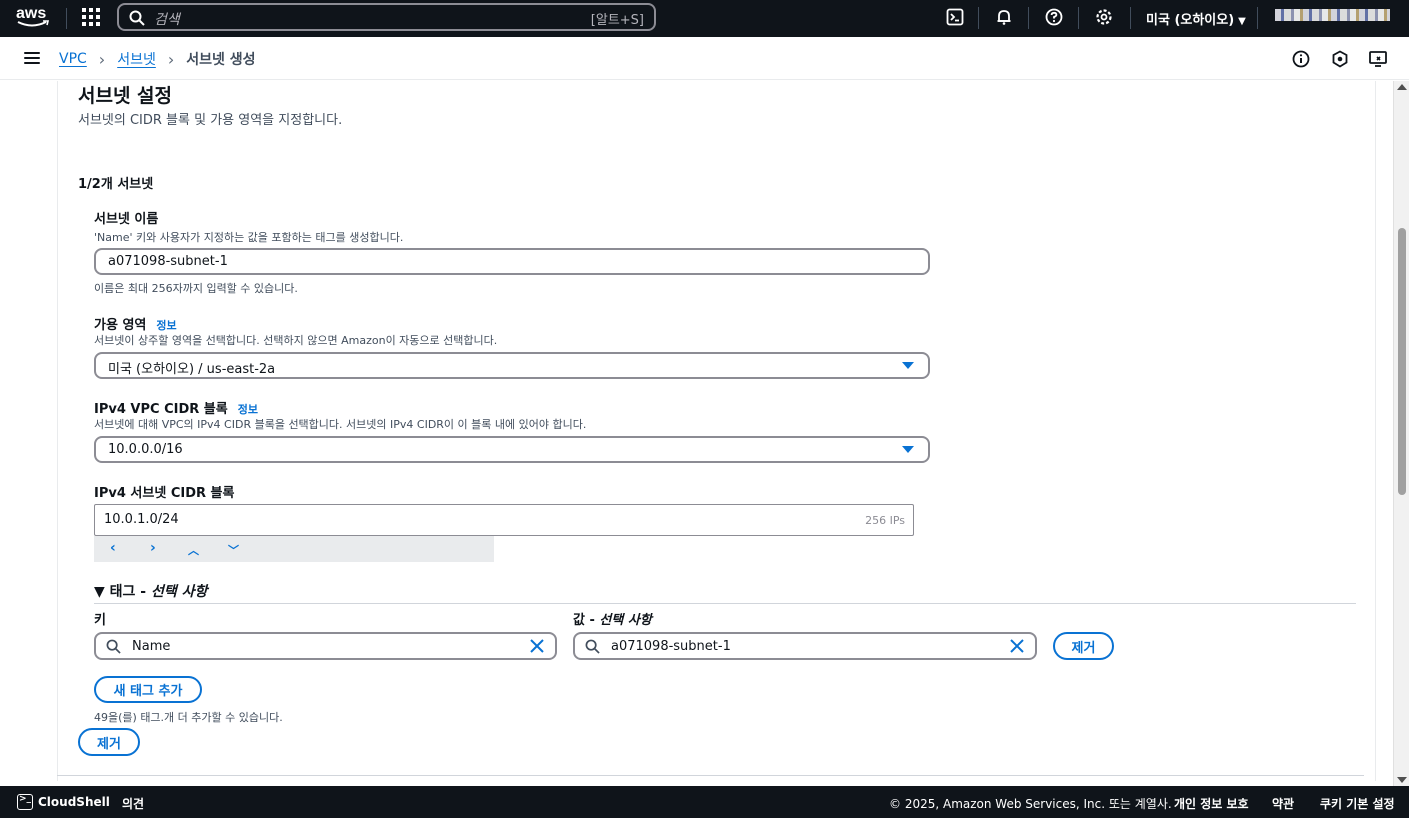 This screenshot has width=1409, height=818. Describe the element at coordinates (126, 219) in the screenshot. I see `subnet-name-label: 서브넷 이름` at that location.